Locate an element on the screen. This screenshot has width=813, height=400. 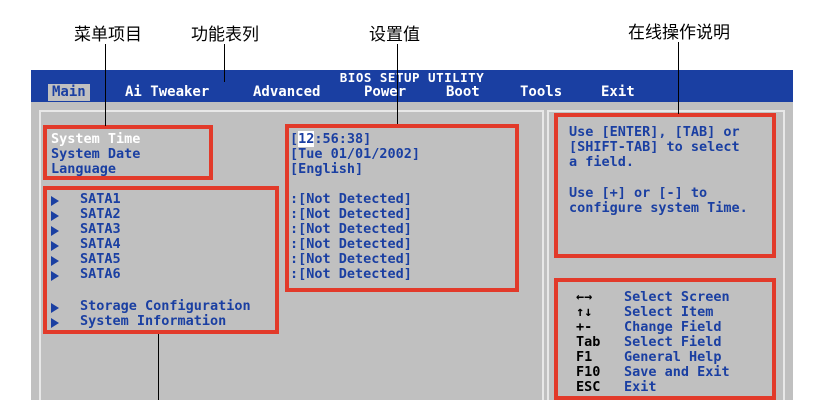
leader-line-submenus is located at coordinates (158, 367).